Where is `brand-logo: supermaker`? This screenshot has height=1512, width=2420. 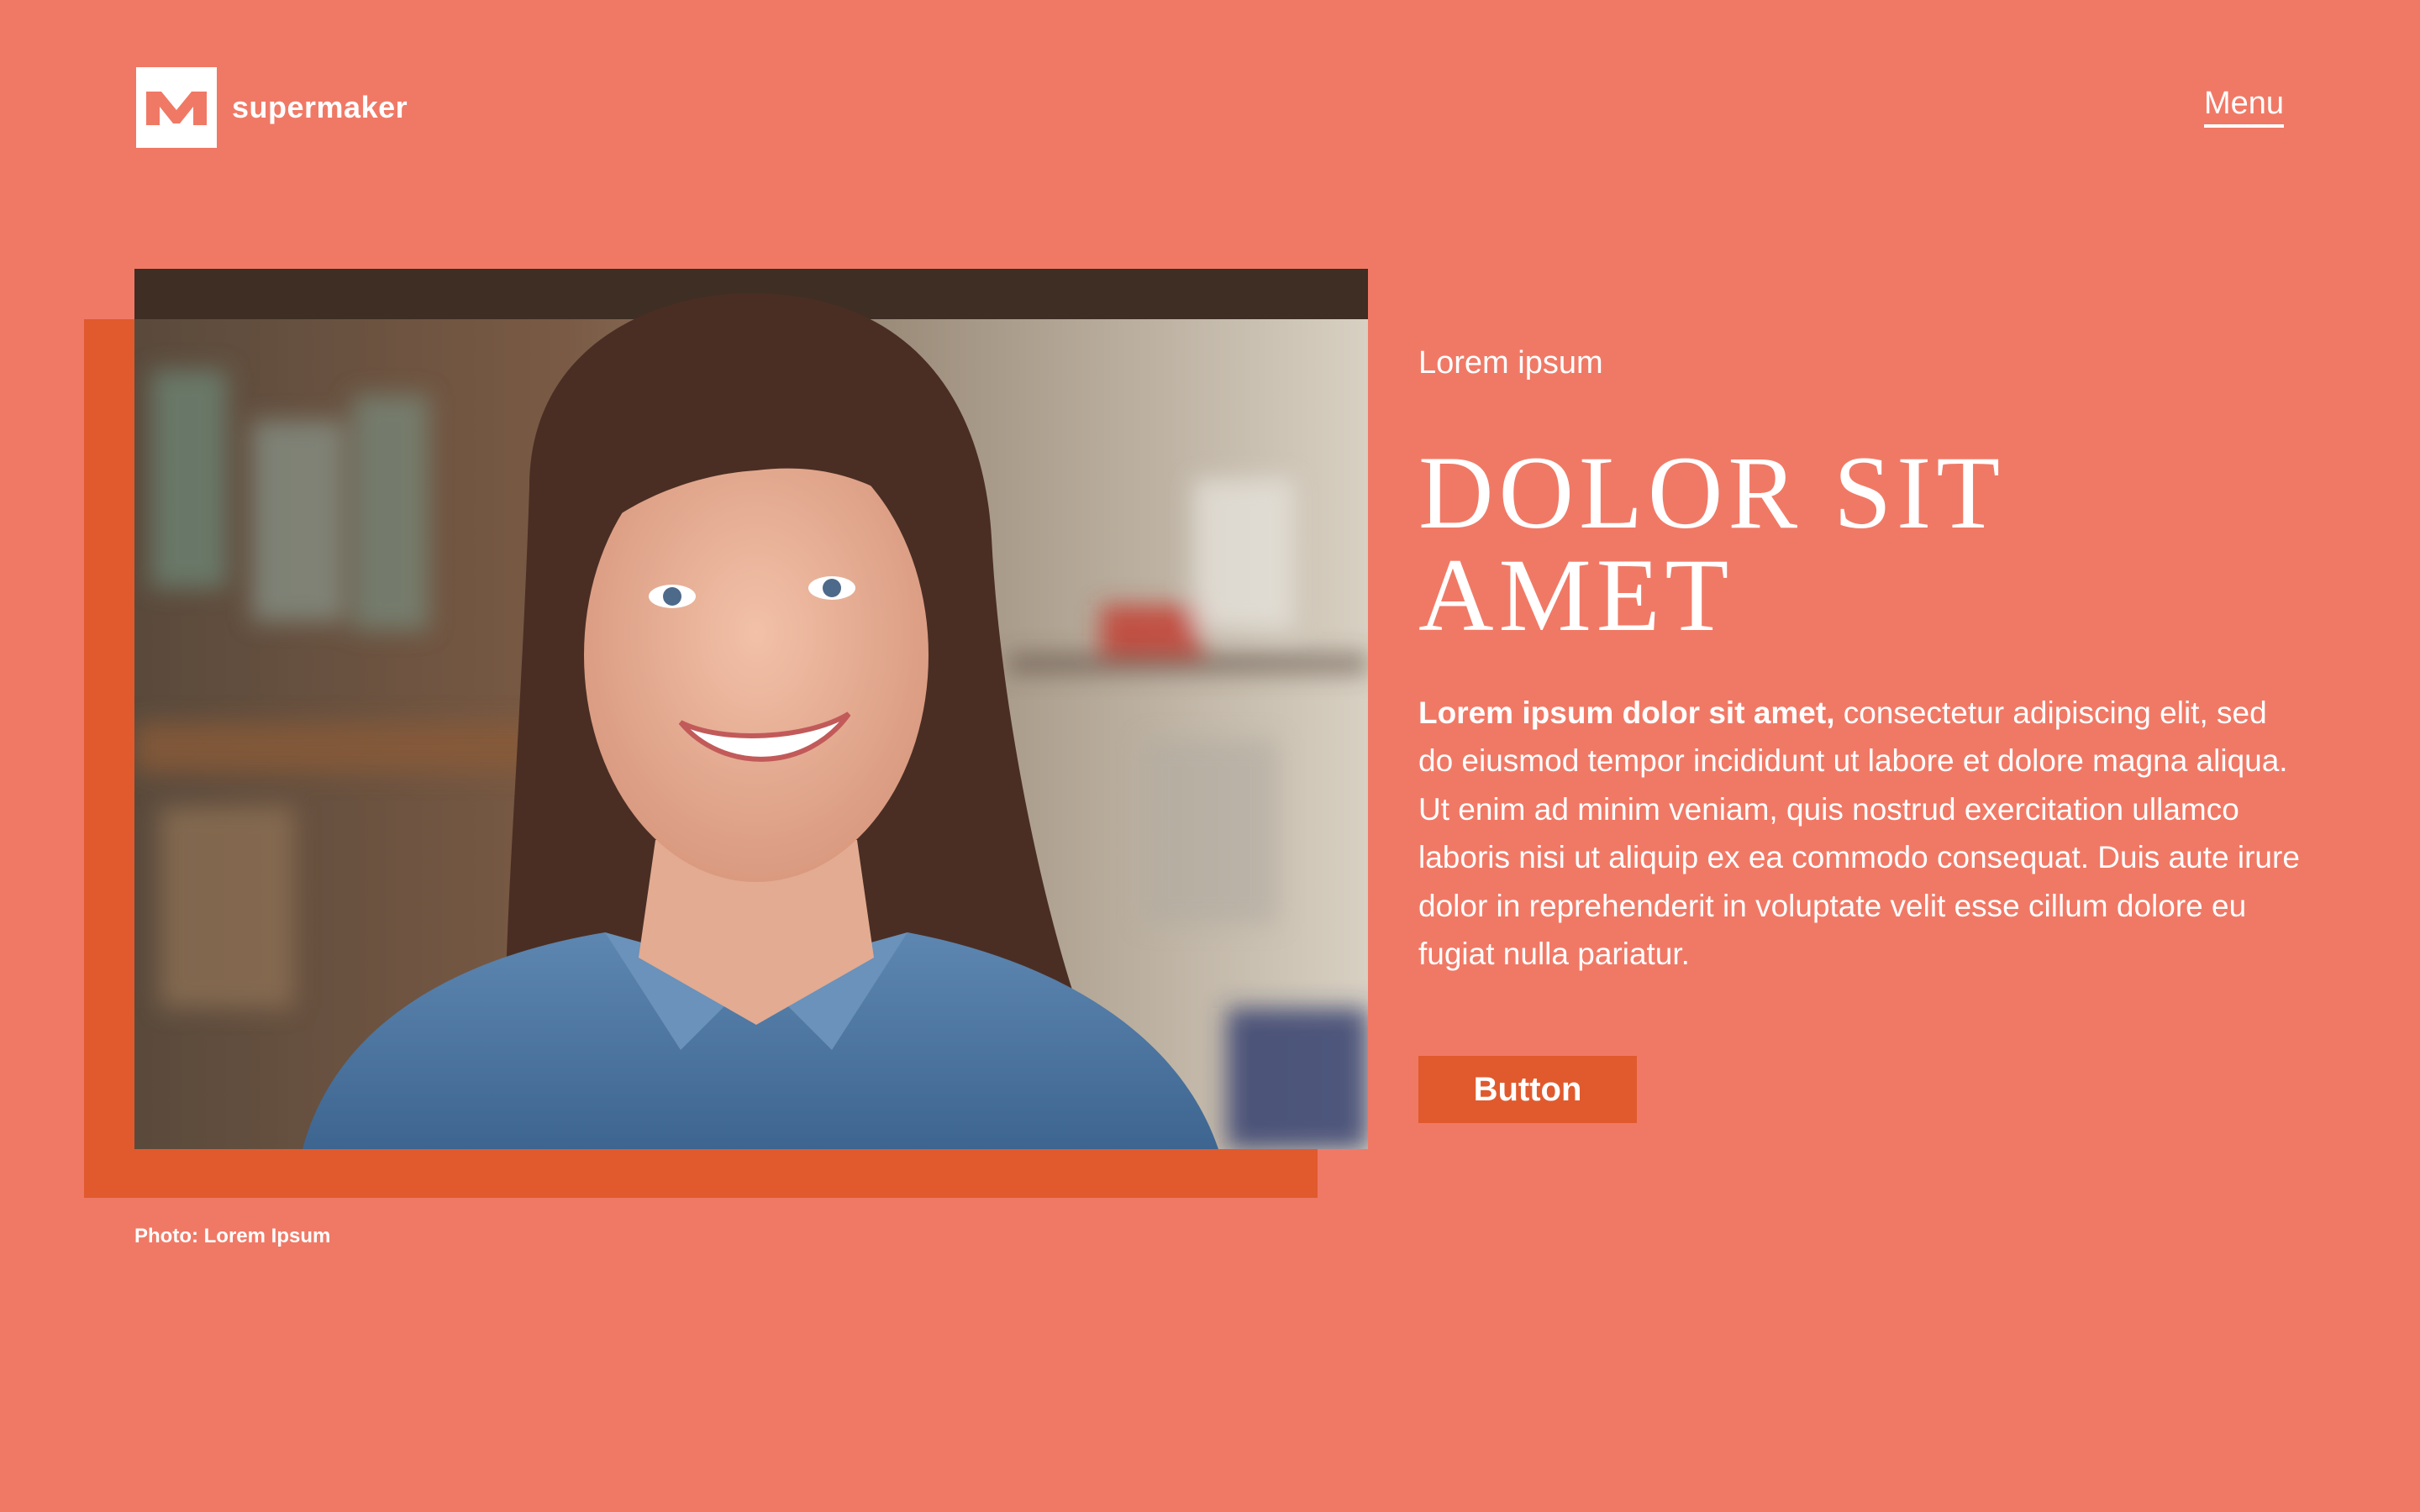
brand-logo: supermaker is located at coordinates (272, 107).